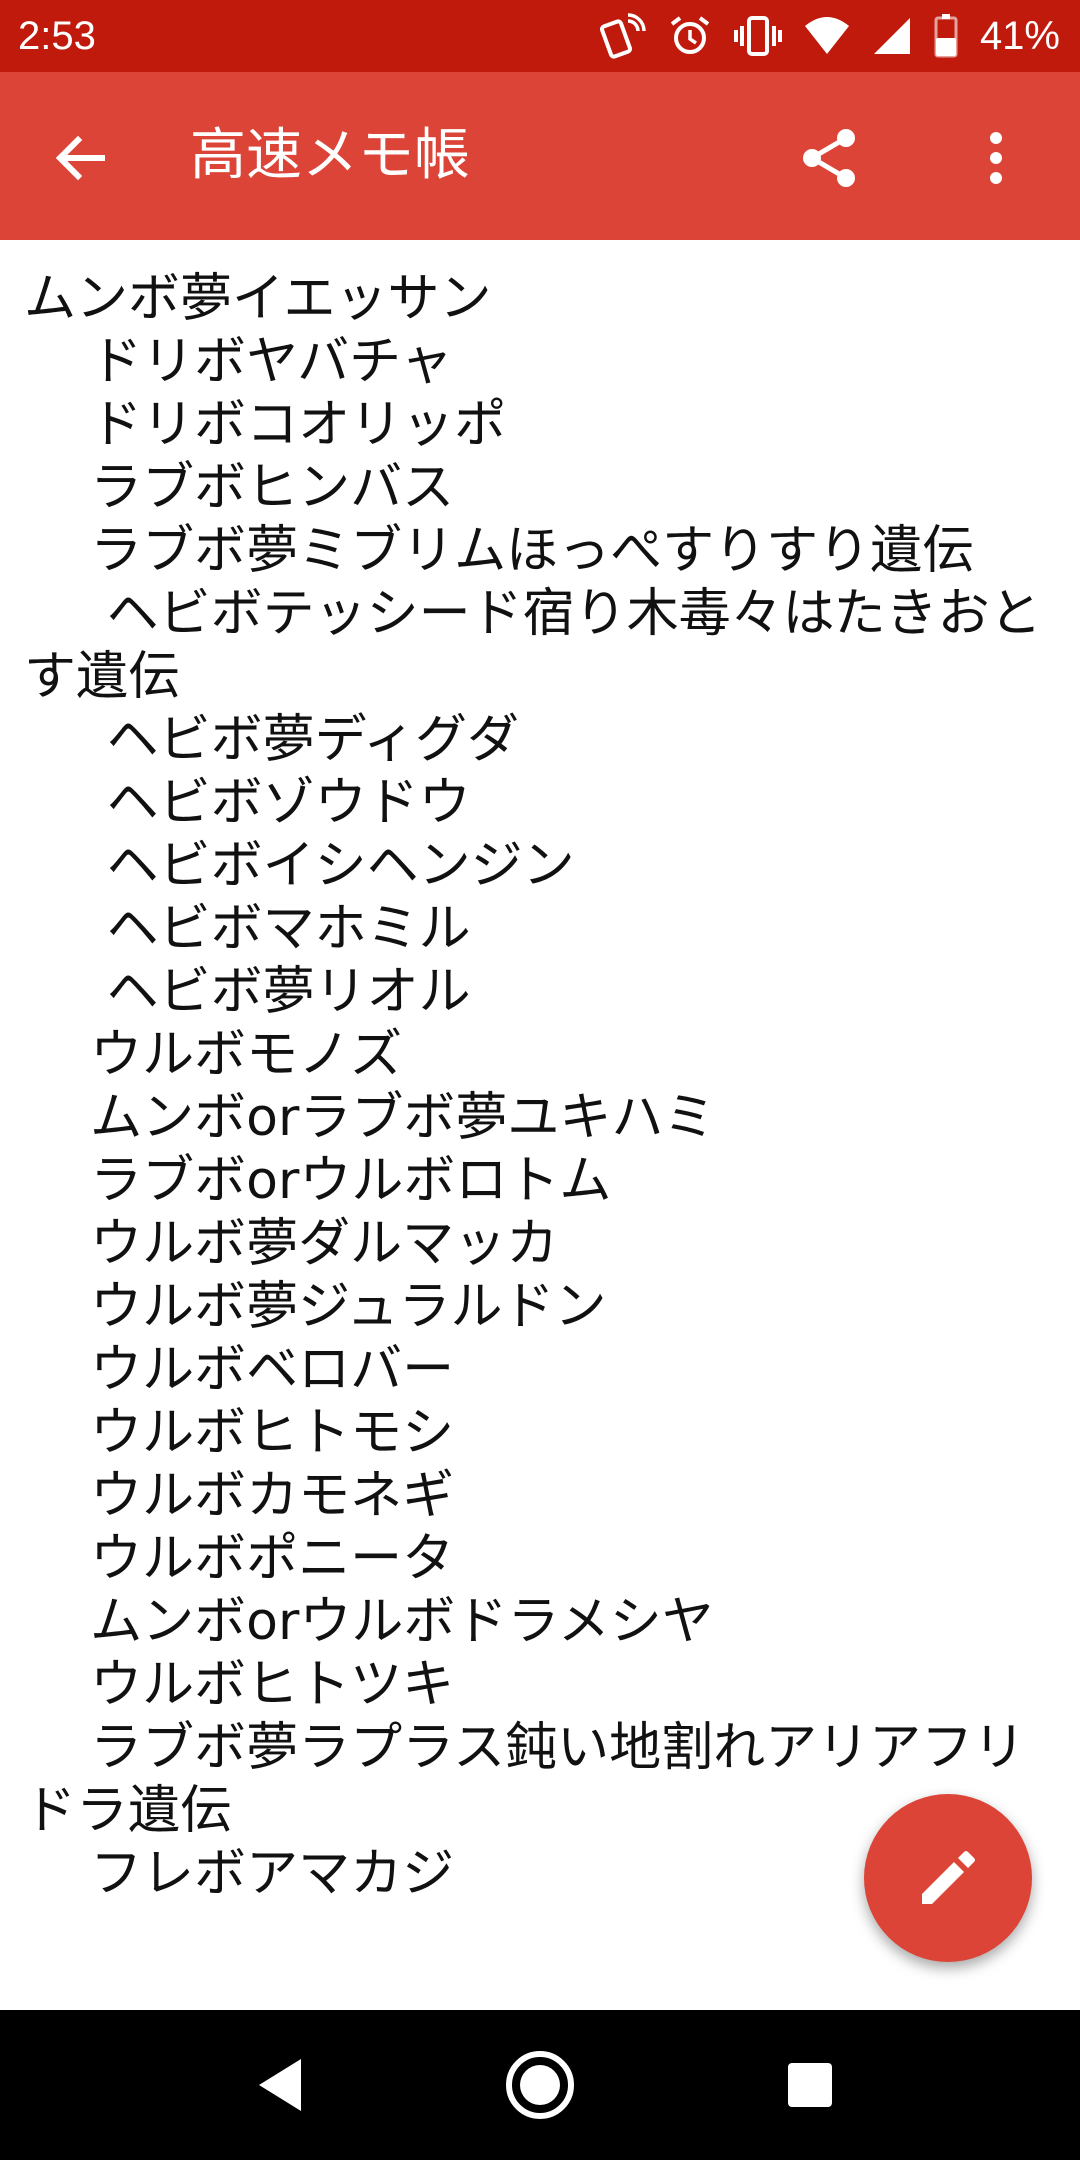  I want to click on share-icon, so click(829, 158).